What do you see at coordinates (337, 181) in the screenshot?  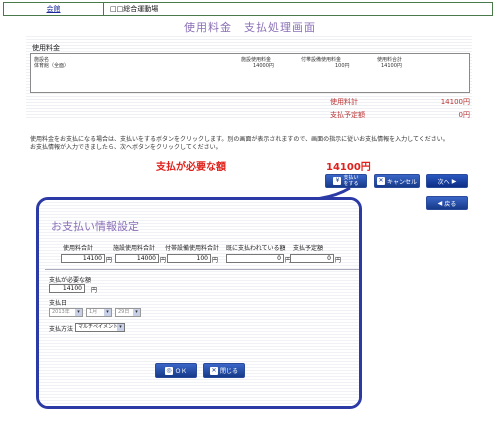 I see `pay-icon: ¥` at bounding box center [337, 181].